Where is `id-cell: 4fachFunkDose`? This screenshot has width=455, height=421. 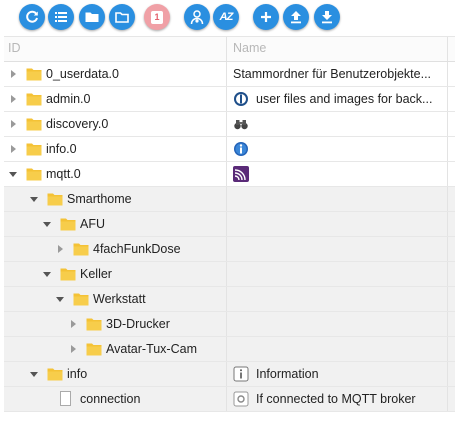 id-cell: 4fachFunkDose is located at coordinates (115, 249).